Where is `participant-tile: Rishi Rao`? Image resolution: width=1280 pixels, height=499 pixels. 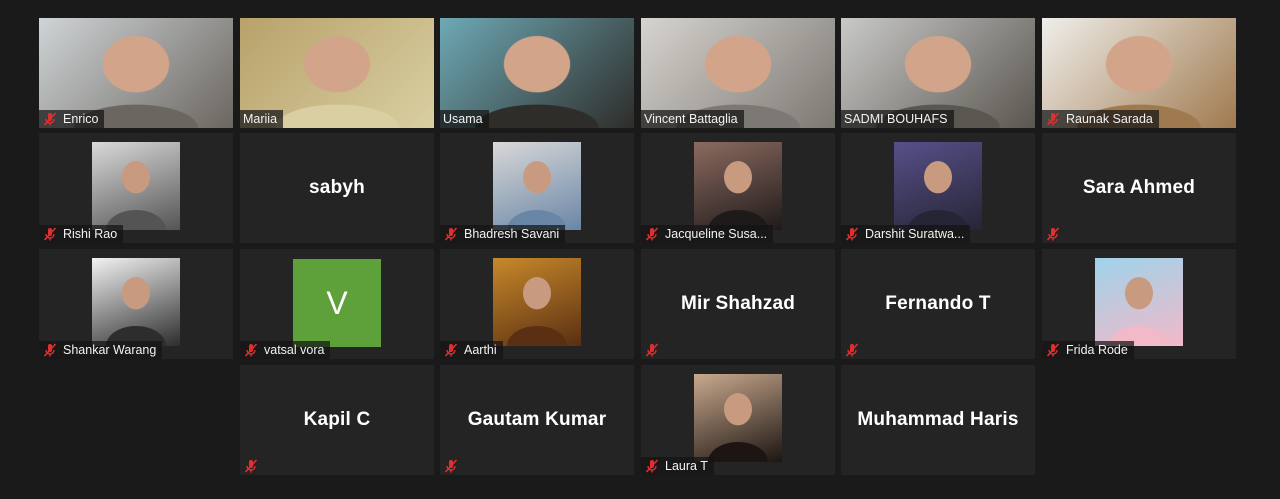
participant-tile: Rishi Rao is located at coordinates (136, 188).